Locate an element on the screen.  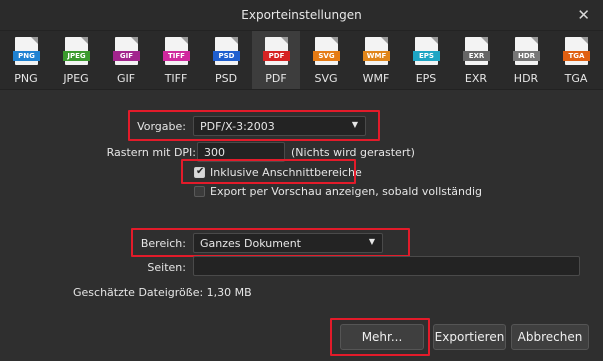
jpeg-file-icon: JPEG is located at coordinates (76, 51).